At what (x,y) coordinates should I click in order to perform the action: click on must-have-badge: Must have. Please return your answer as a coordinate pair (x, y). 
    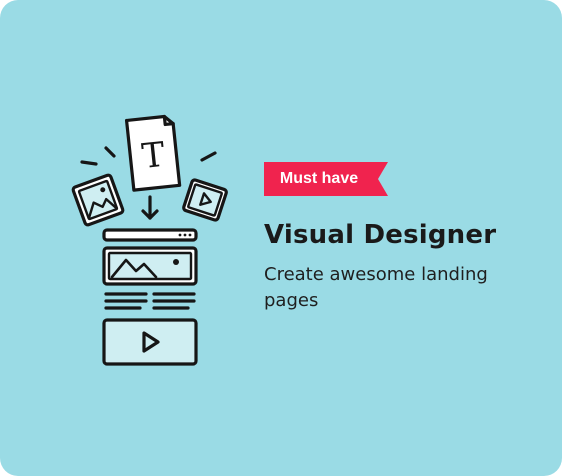
    Looking at the image, I should click on (326, 179).